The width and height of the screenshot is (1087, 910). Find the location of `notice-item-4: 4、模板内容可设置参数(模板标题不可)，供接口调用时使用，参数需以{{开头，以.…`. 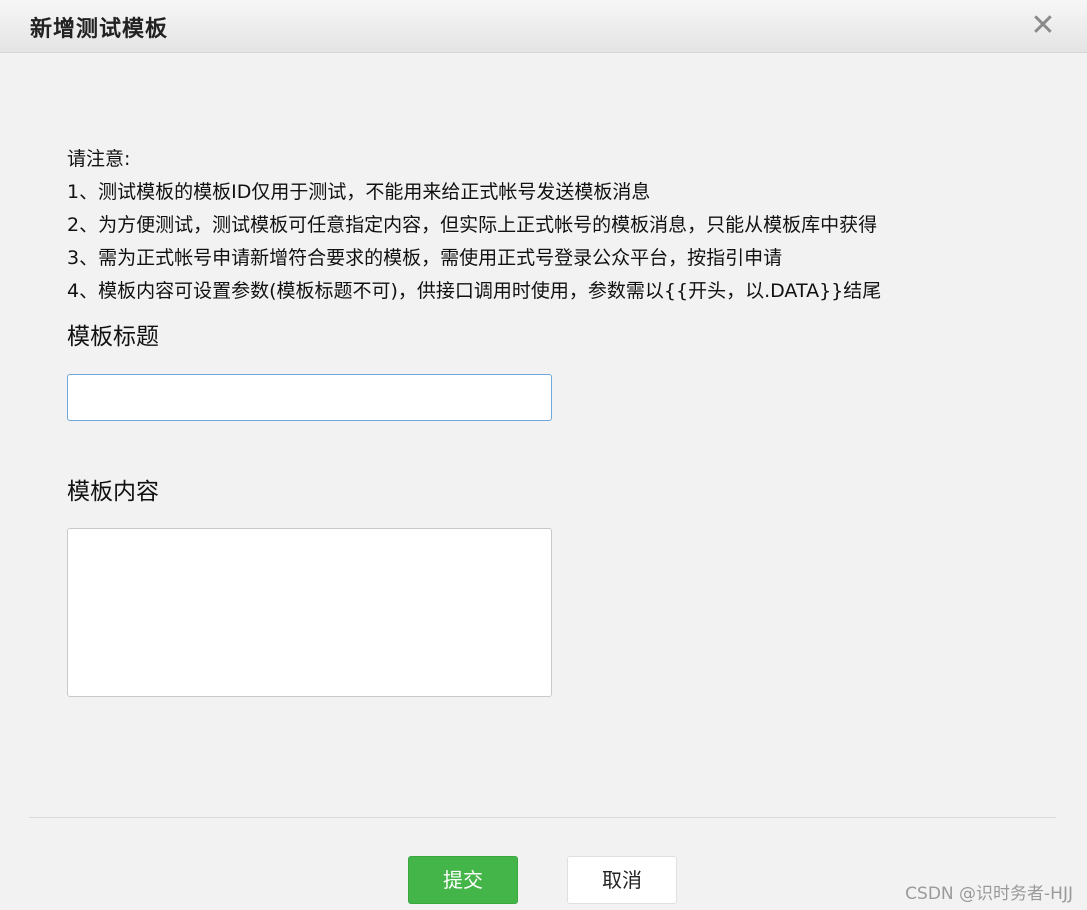

notice-item-4: 4、模板内容可设置参数(模板标题不可)，供接口调用时使用，参数需以{{开头，以.… is located at coordinates (474, 291).